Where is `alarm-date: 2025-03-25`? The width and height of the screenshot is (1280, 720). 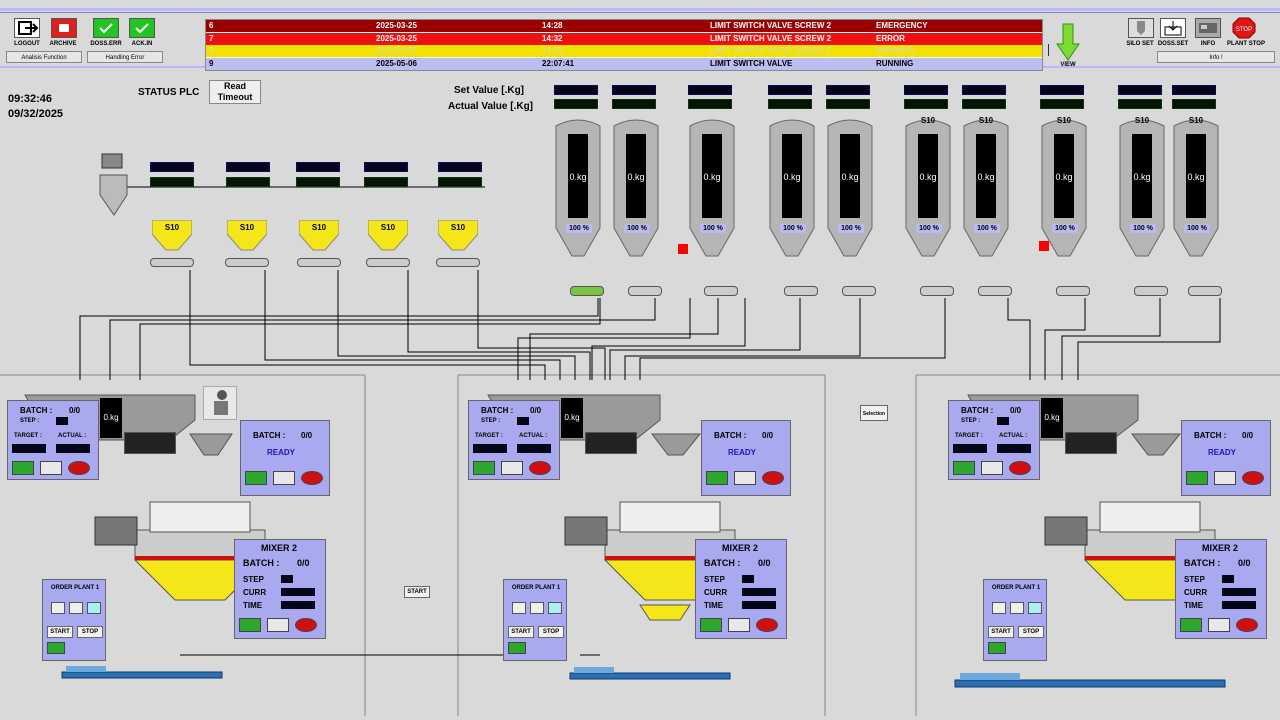 alarm-date: 2025-03-25 is located at coordinates (396, 25).